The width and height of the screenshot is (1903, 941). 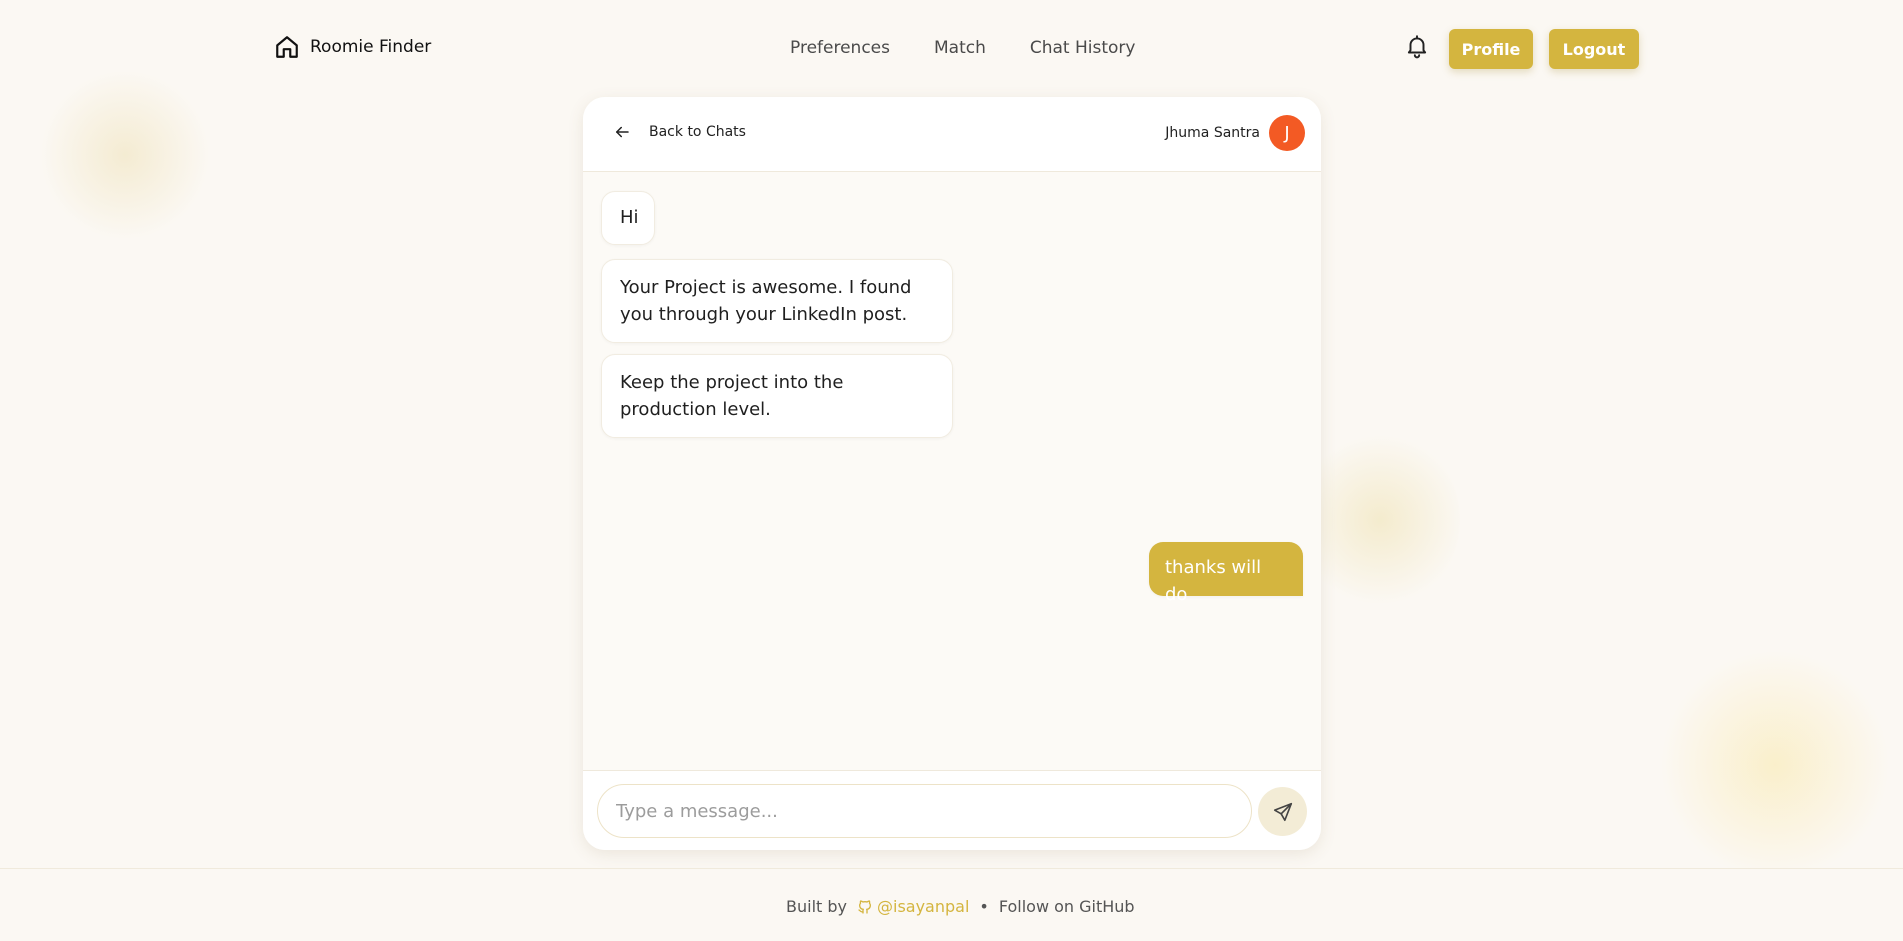 What do you see at coordinates (1212, 133) in the screenshot?
I see `contact-name: Jhuma Santra` at bounding box center [1212, 133].